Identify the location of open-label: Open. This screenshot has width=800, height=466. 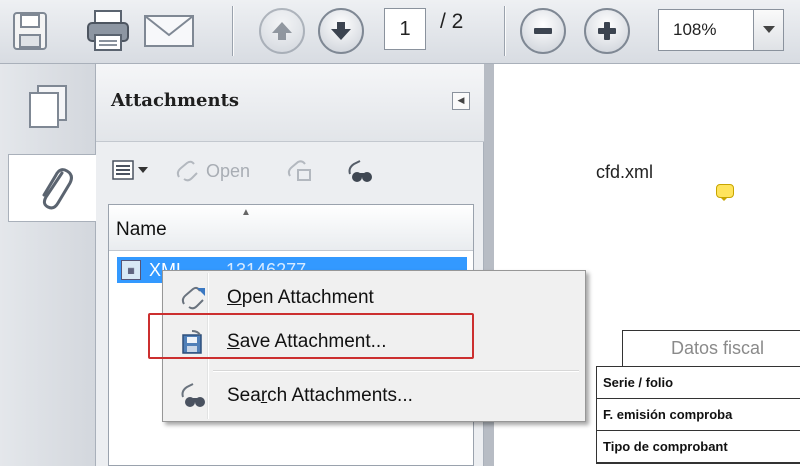
(228, 170).